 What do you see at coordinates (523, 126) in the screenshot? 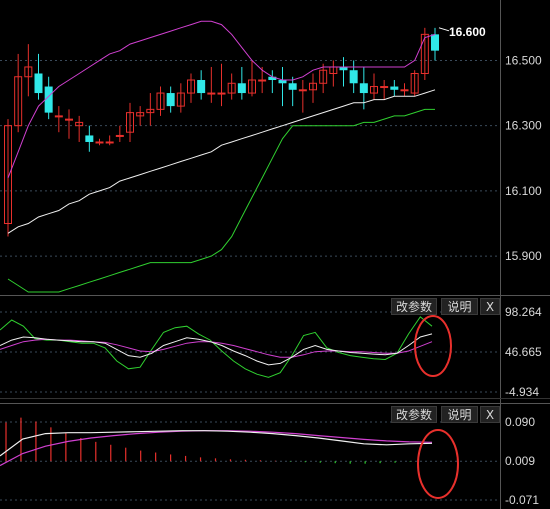
I see `price-y-tick: 16.300` at bounding box center [523, 126].